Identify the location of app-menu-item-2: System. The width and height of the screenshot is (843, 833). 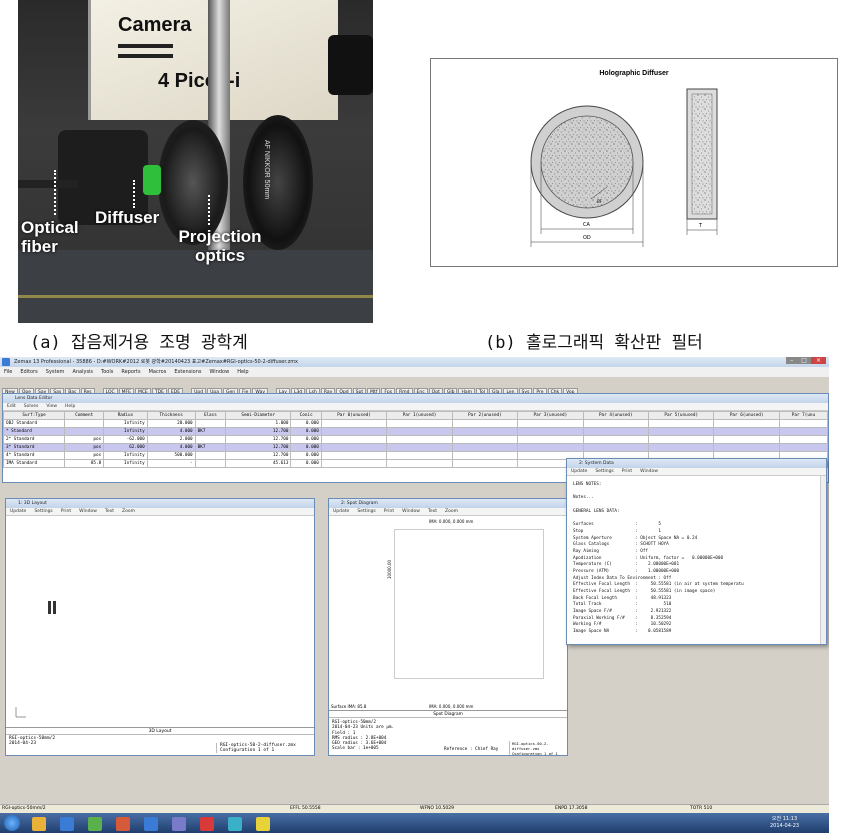
(55, 372).